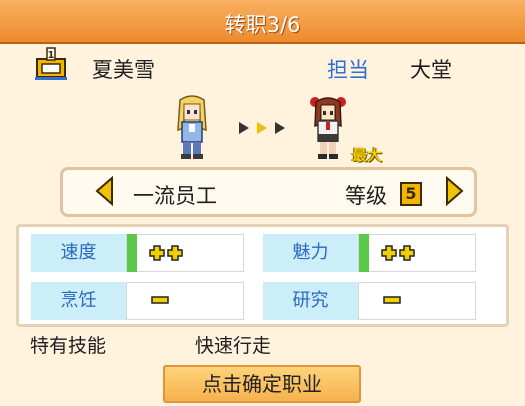 The image size is (525, 406). What do you see at coordinates (51, 64) in the screenshot?
I see `rank-1-icon: 1` at bounding box center [51, 64].